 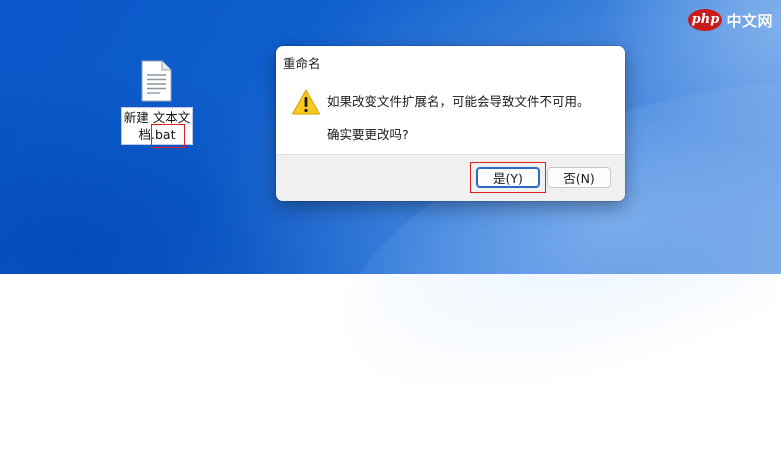 What do you see at coordinates (450, 177) in the screenshot?
I see `dialog-footer: 是(Y) 否(N)` at bounding box center [450, 177].